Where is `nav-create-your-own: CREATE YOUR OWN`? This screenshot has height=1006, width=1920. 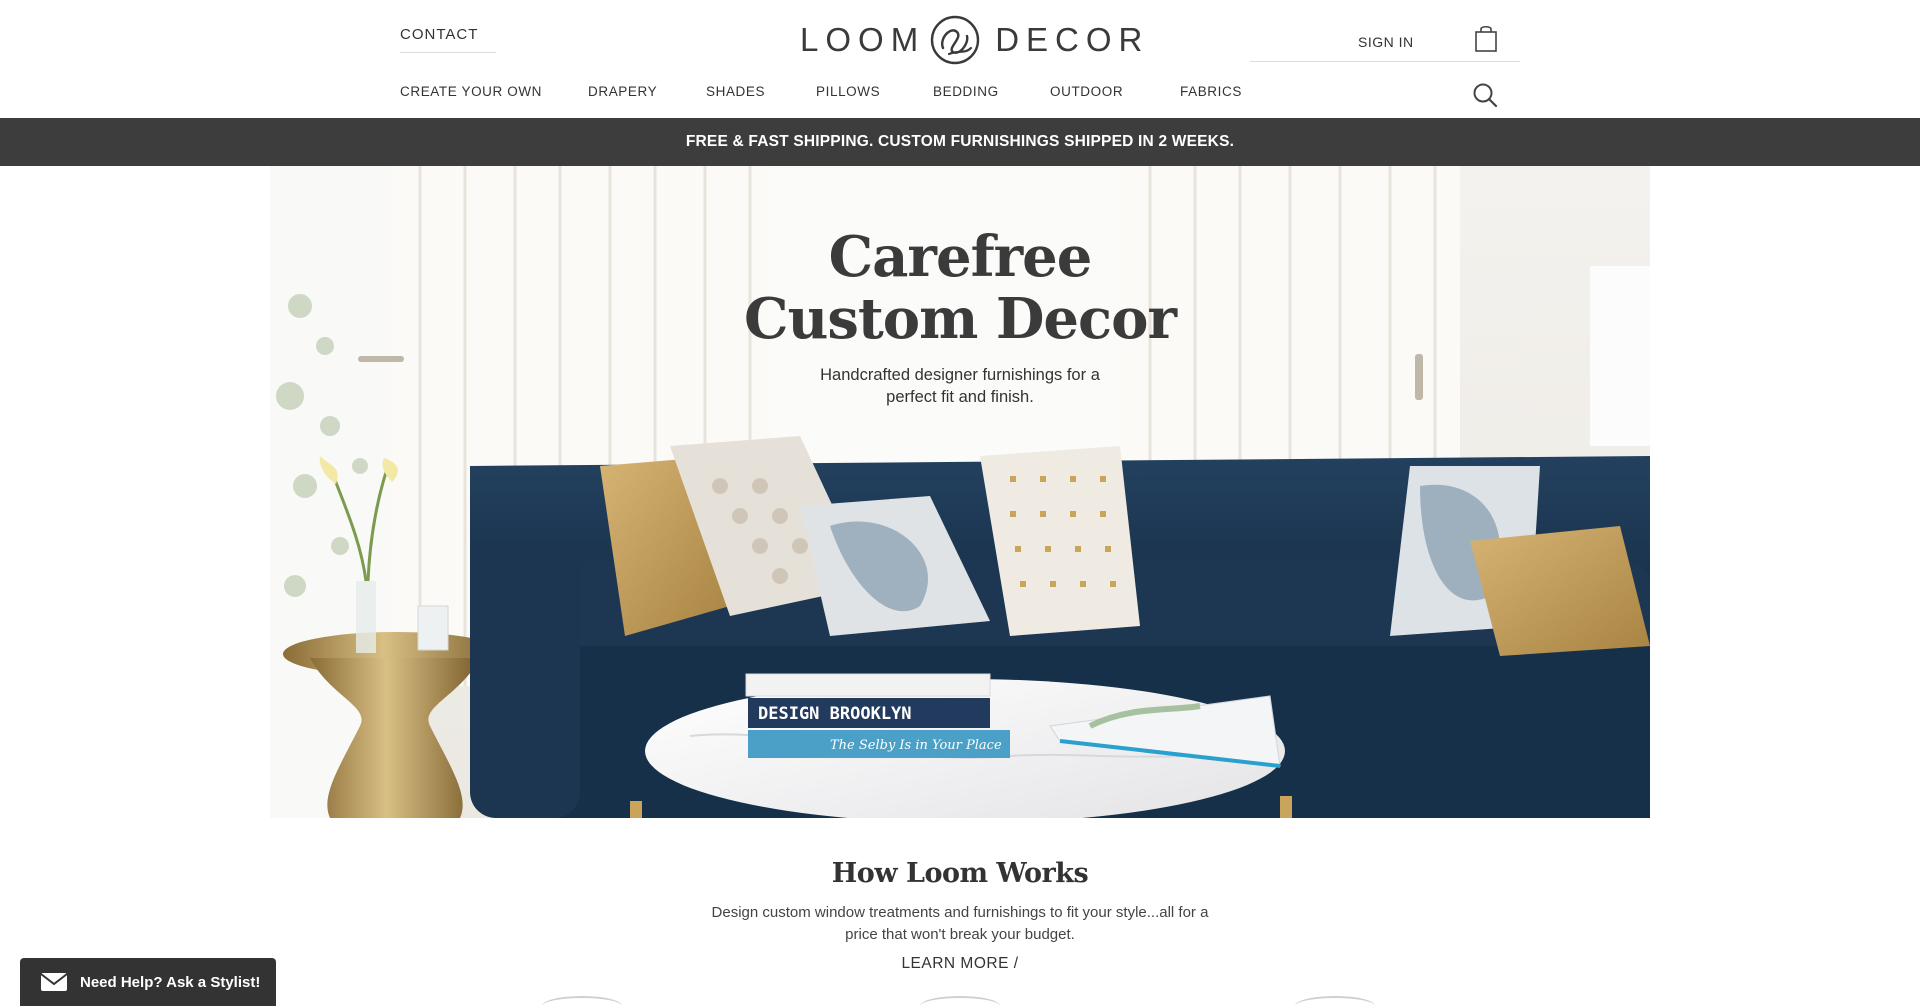
nav-create-your-own: CREATE YOUR OWN is located at coordinates (494, 94).